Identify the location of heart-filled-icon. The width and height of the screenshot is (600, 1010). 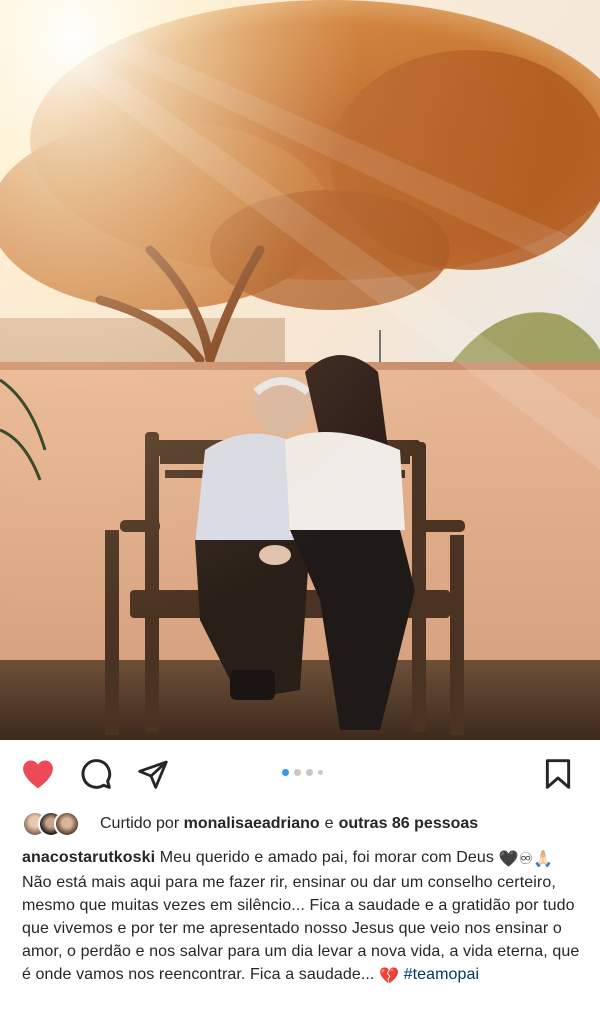
(38, 774).